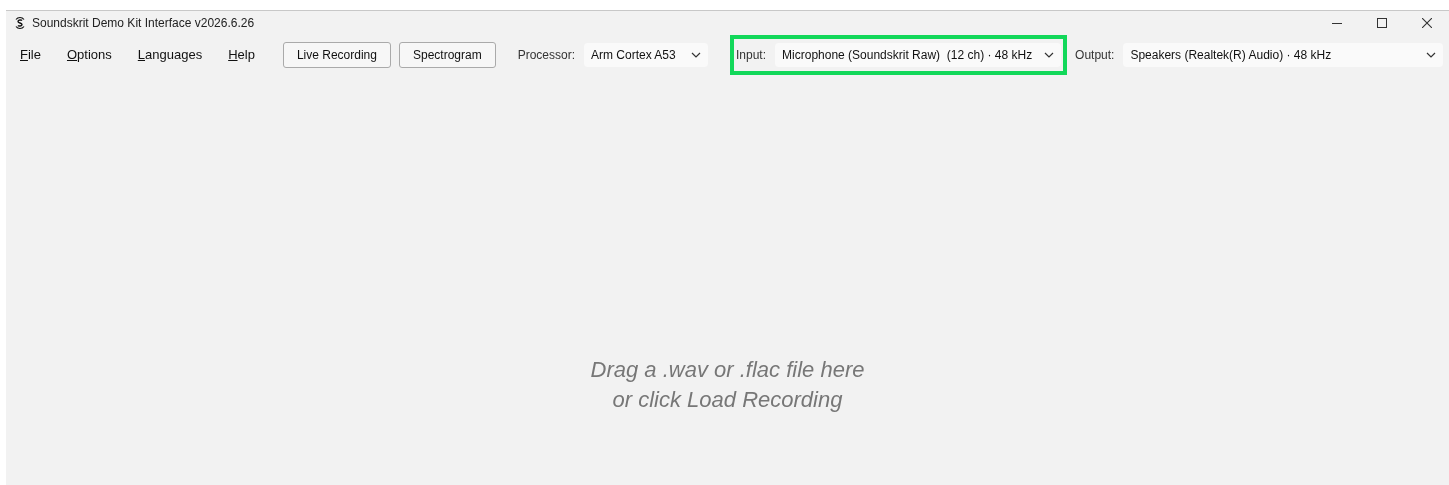 The height and width of the screenshot is (485, 1449). I want to click on minimize-icon, so click(1336, 23).